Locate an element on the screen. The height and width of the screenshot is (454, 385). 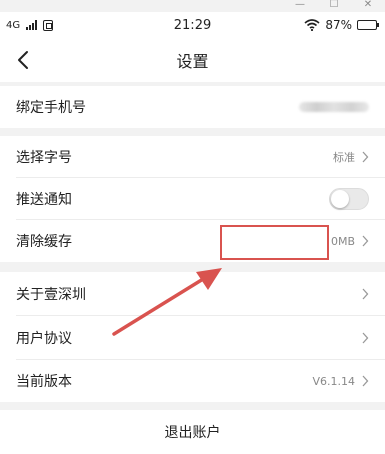
about-right is located at coordinates (365, 294).